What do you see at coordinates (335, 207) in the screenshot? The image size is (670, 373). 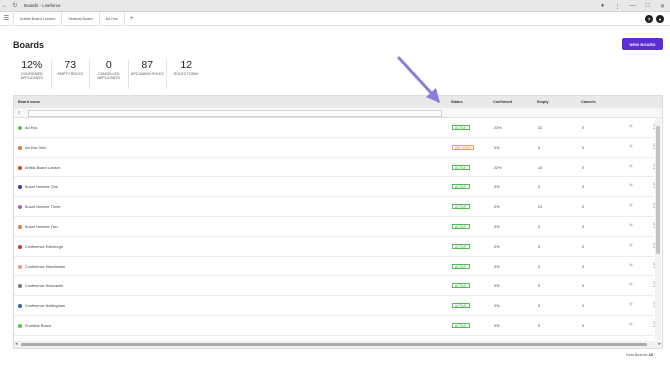 I see `table-row: Board Number Three ACTIVE 0% 24 0 ★ ⋮` at bounding box center [335, 207].